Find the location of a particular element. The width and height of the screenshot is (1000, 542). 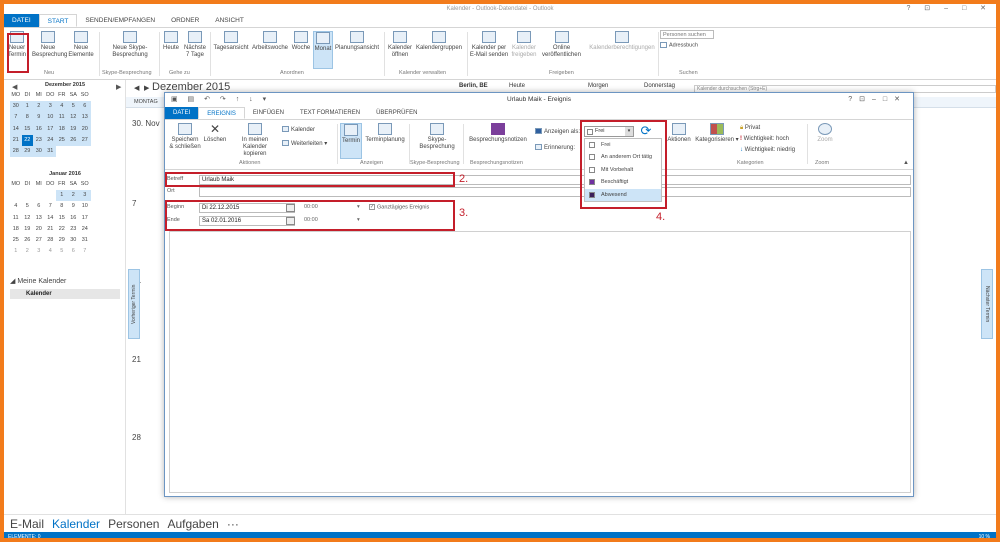

dialog-tab-text-formatieren: TEXT FORMATIEREN is located at coordinates (330, 113).